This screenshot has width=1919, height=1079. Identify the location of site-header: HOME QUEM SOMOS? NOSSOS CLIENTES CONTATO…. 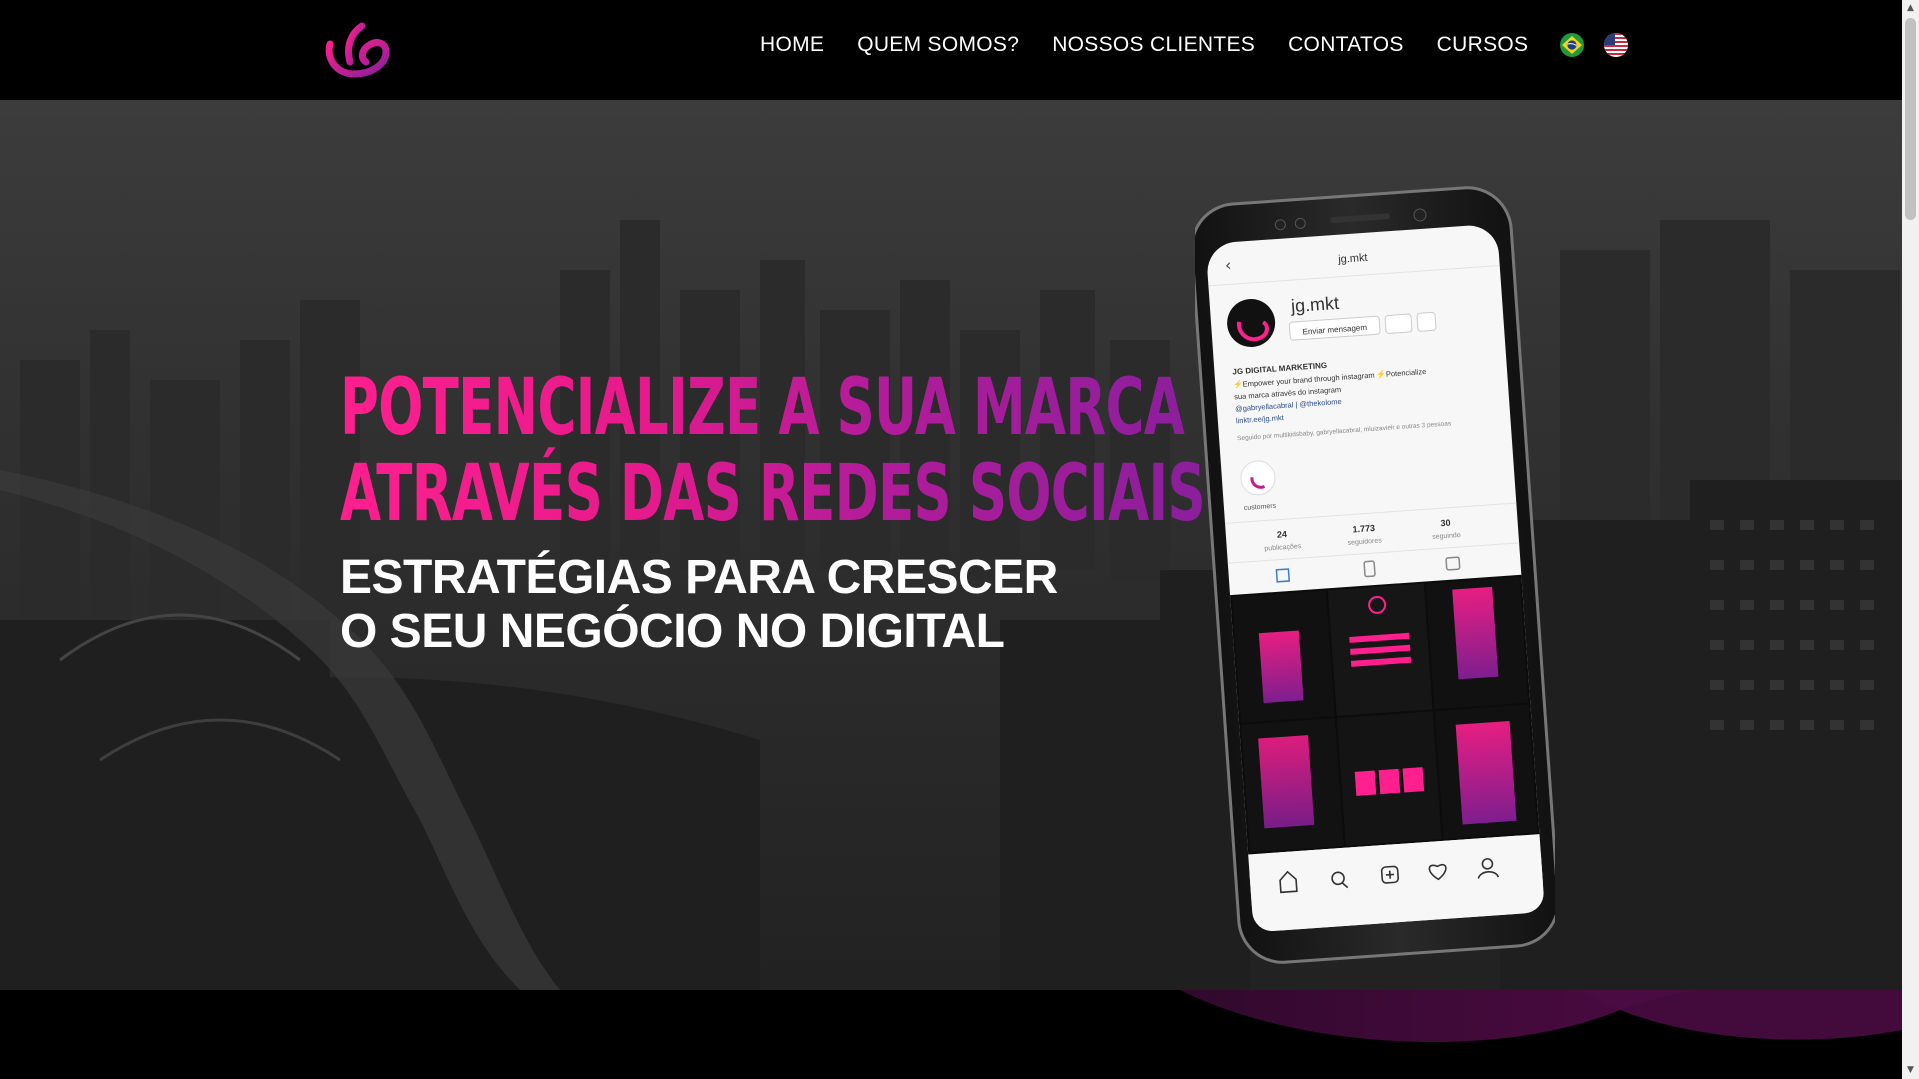
(951, 50).